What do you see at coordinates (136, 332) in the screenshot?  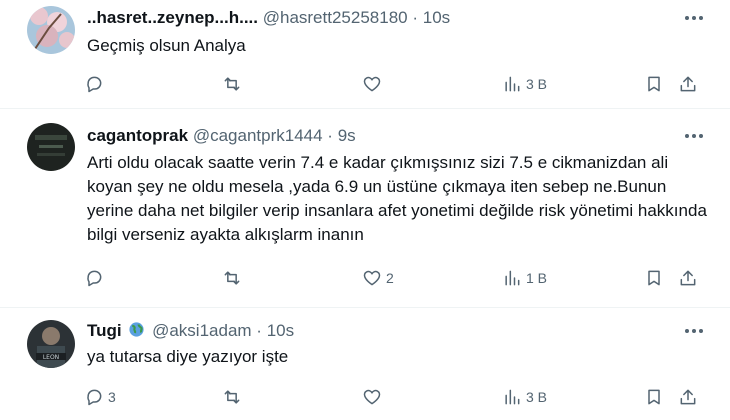 I see `globe-emoji-icon` at bounding box center [136, 332].